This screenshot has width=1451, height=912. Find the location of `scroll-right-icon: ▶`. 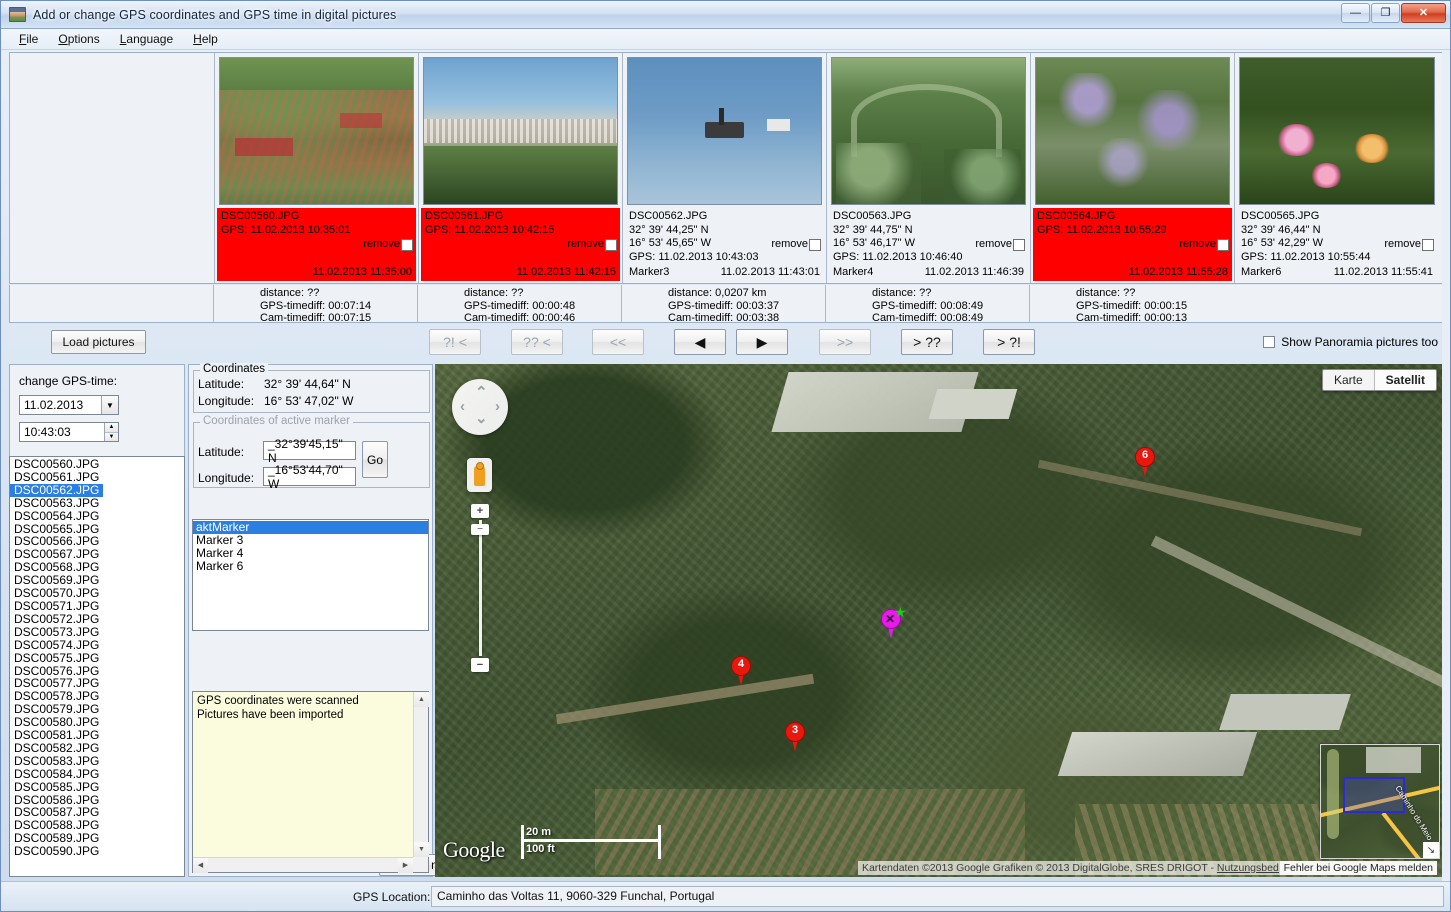

scroll-right-icon: ▶ is located at coordinates (405, 865).